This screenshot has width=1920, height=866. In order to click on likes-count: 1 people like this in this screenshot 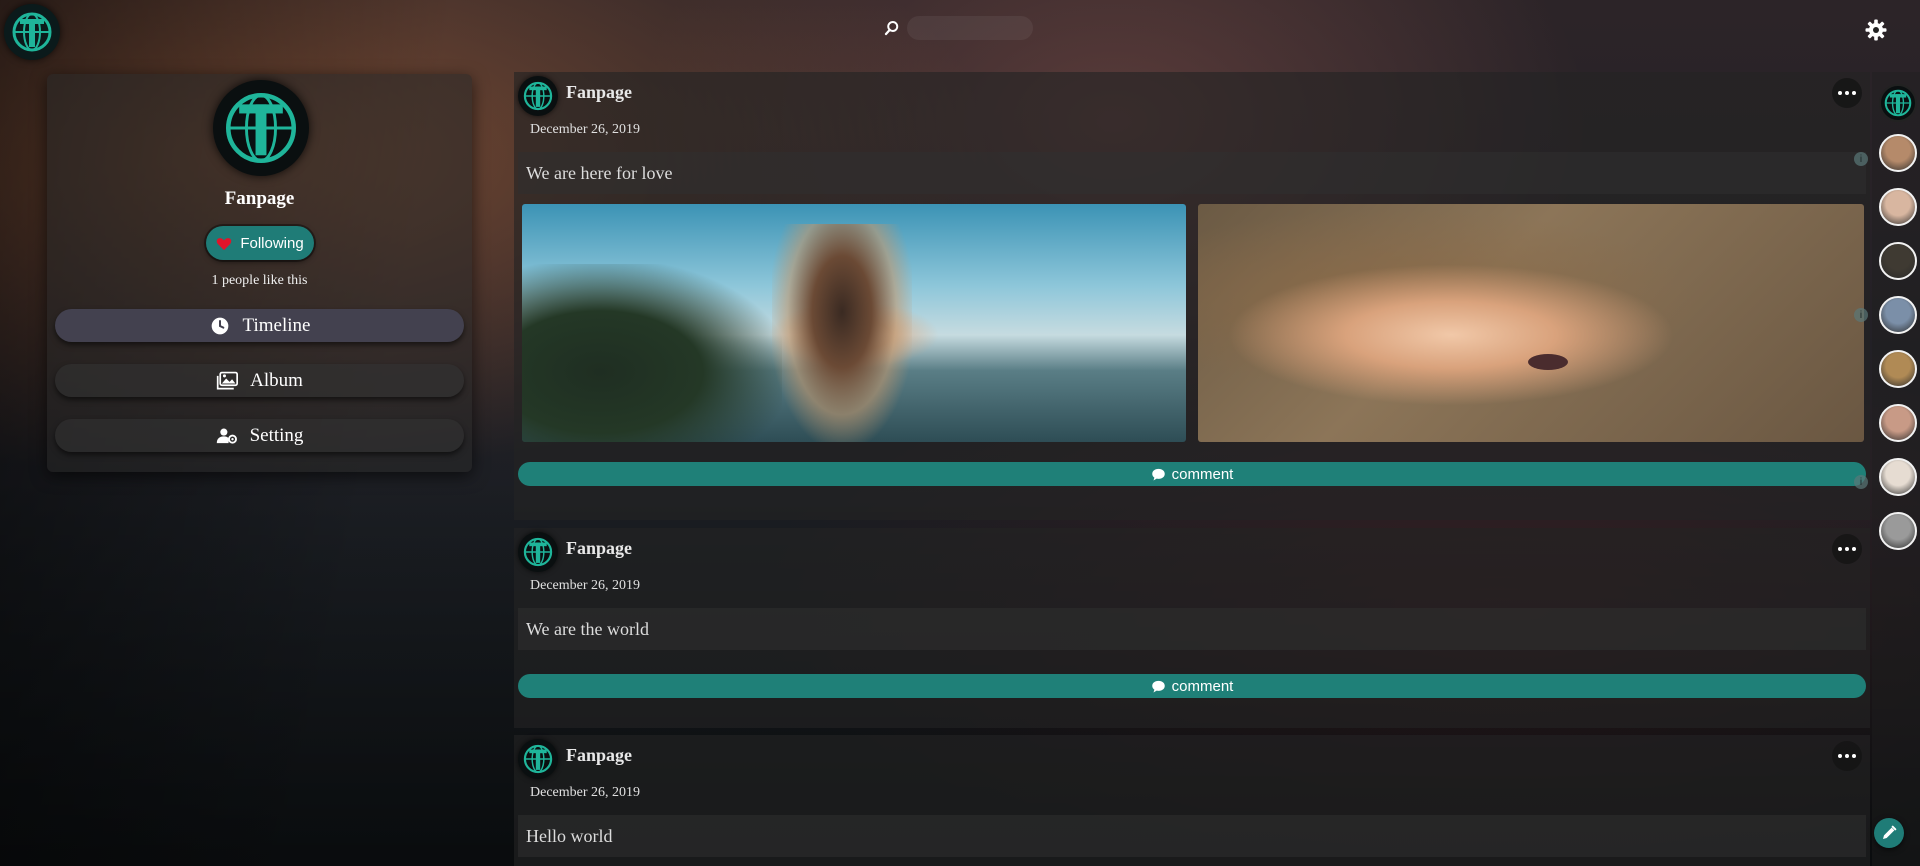, I will do `click(259, 280)`.